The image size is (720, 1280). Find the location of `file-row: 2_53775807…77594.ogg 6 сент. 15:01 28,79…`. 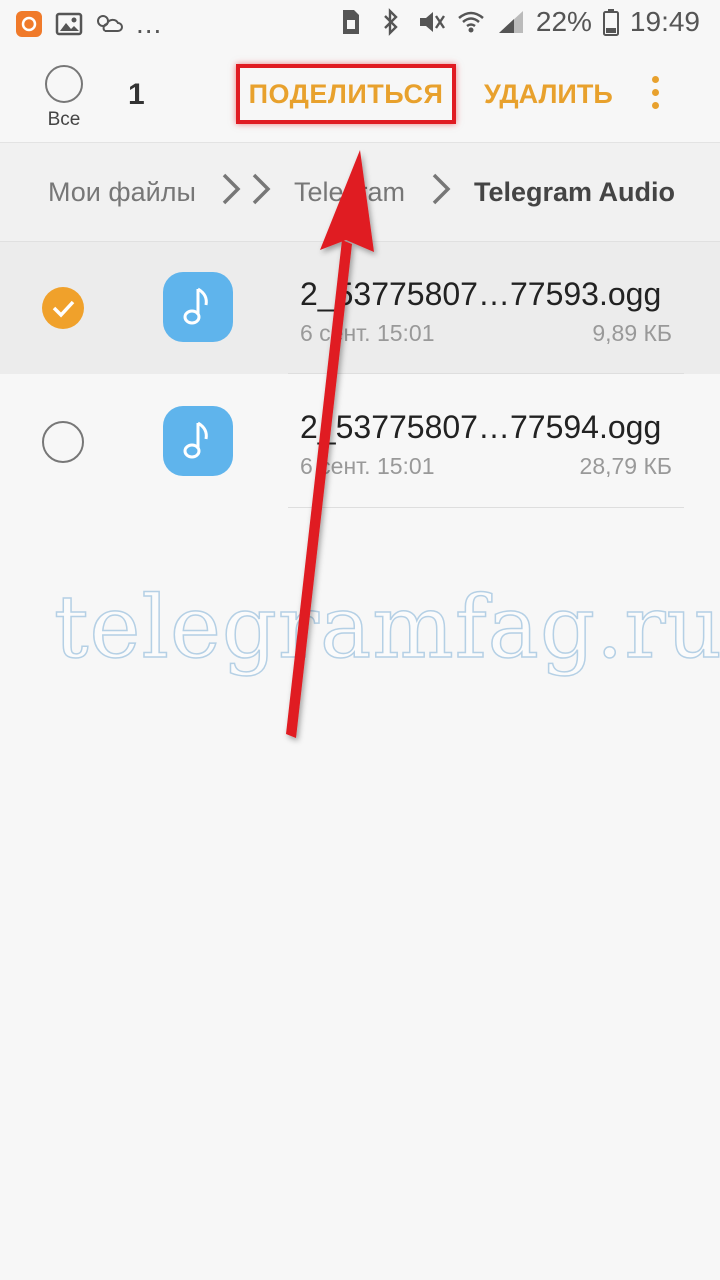

file-row: 2_53775807…77594.ogg 6 сент. 15:01 28,79… is located at coordinates (360, 441).